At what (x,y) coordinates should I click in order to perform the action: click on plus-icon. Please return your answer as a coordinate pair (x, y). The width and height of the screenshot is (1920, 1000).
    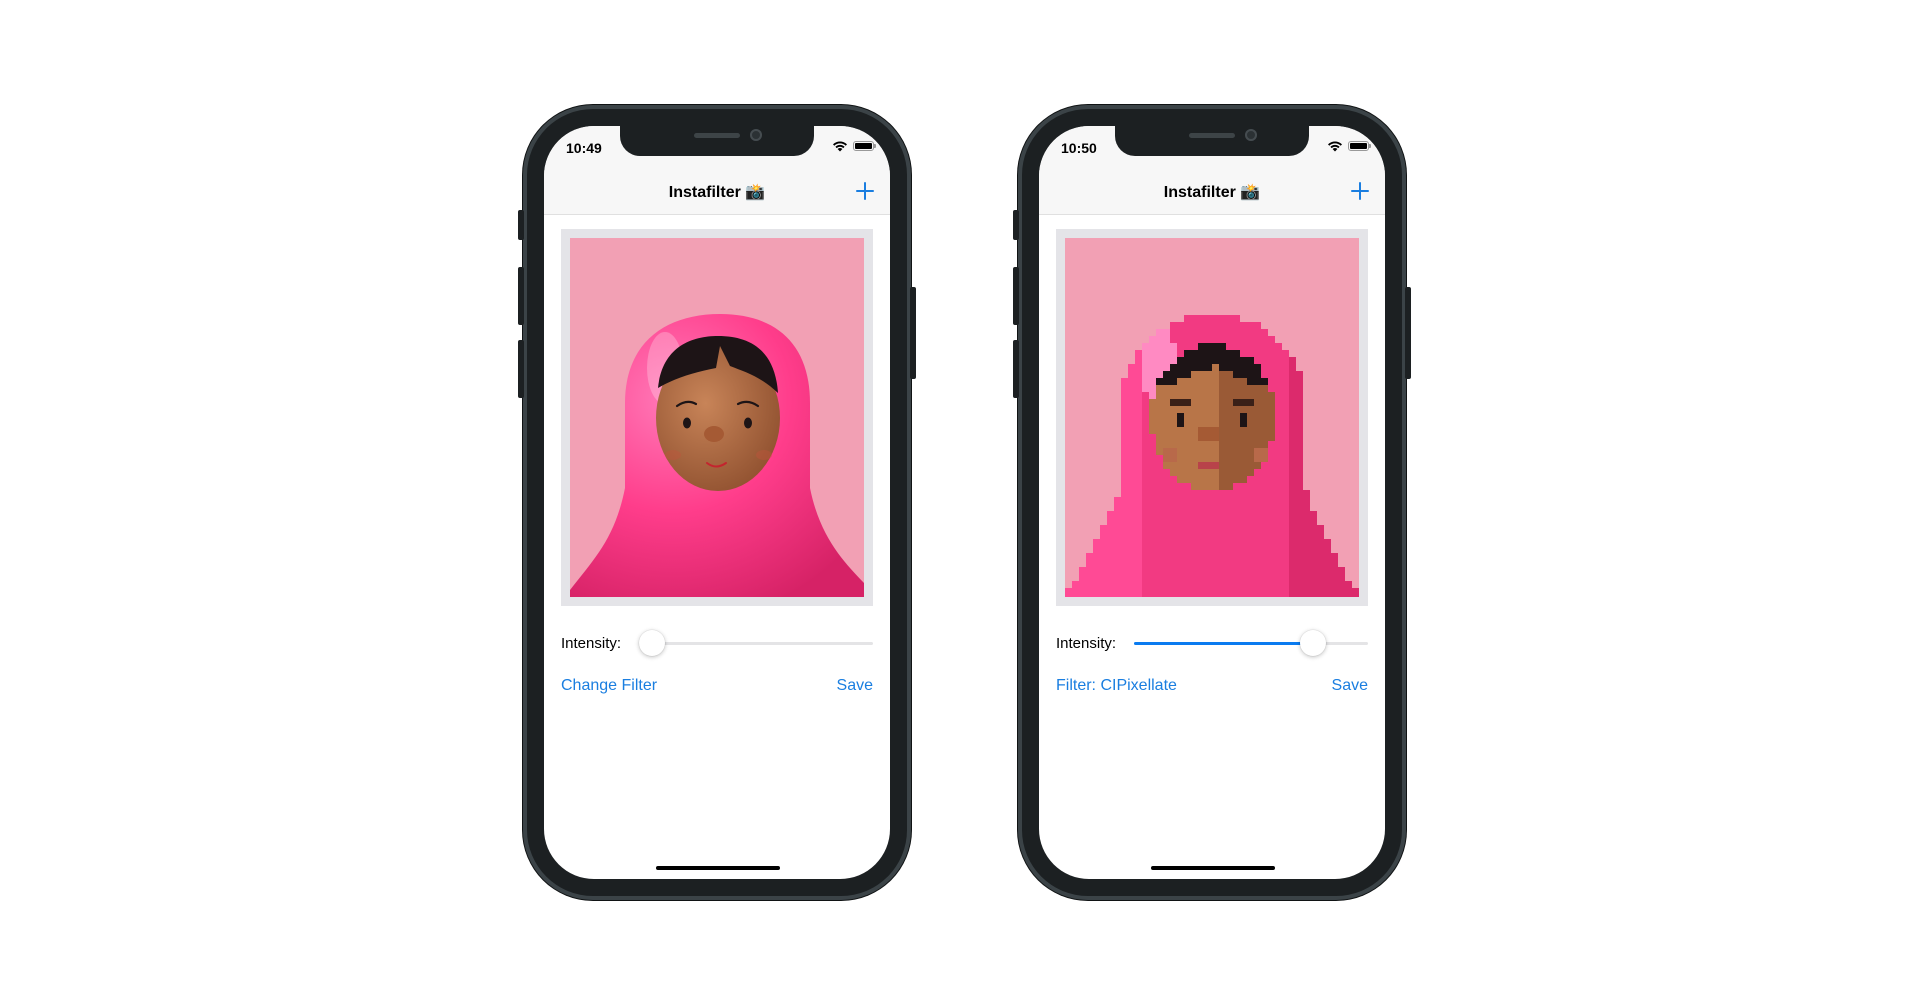
    Looking at the image, I should click on (865, 191).